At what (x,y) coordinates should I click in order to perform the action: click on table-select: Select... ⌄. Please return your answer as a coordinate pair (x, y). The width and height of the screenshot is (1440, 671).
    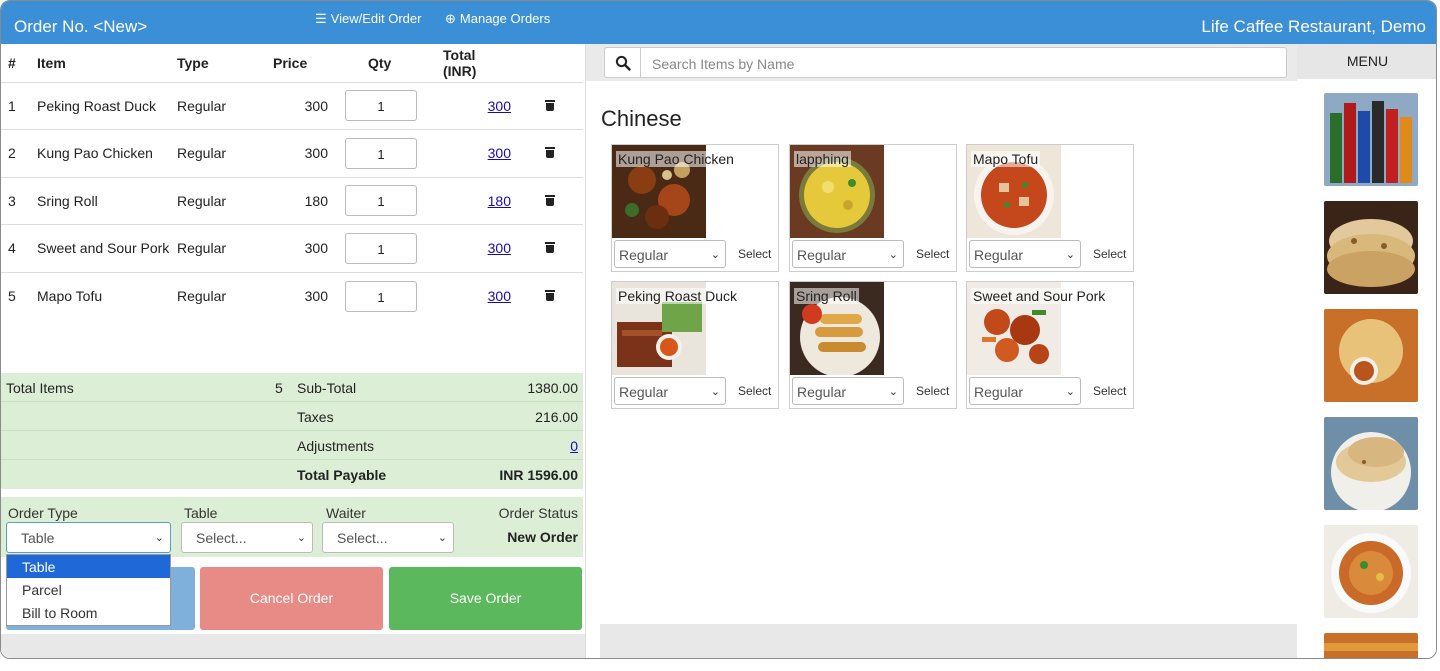
    Looking at the image, I should click on (247, 537).